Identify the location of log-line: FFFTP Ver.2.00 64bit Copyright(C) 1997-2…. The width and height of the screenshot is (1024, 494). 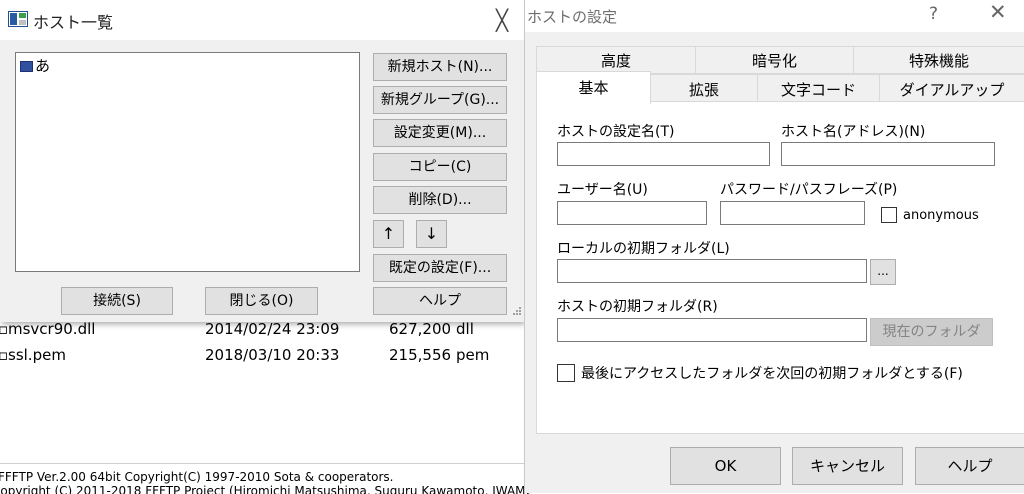
(197, 477).